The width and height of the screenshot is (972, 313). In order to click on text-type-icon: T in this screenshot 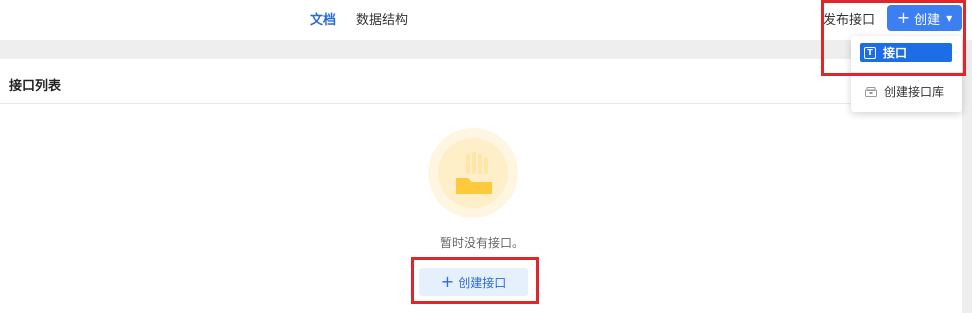, I will do `click(870, 52)`.